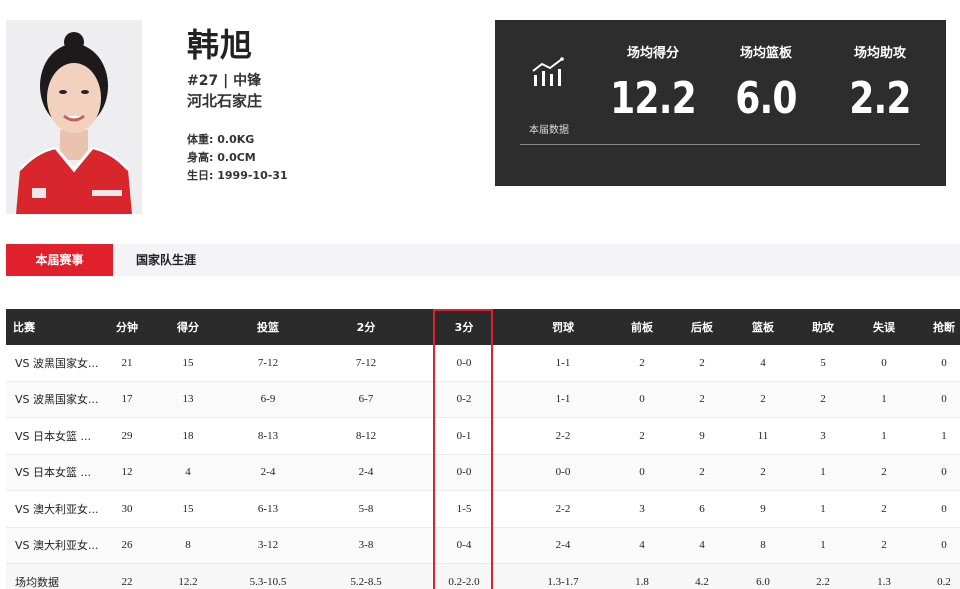 This screenshot has width=960, height=589. I want to click on player-birth: 生日: 1999-10-31, so click(237, 175).